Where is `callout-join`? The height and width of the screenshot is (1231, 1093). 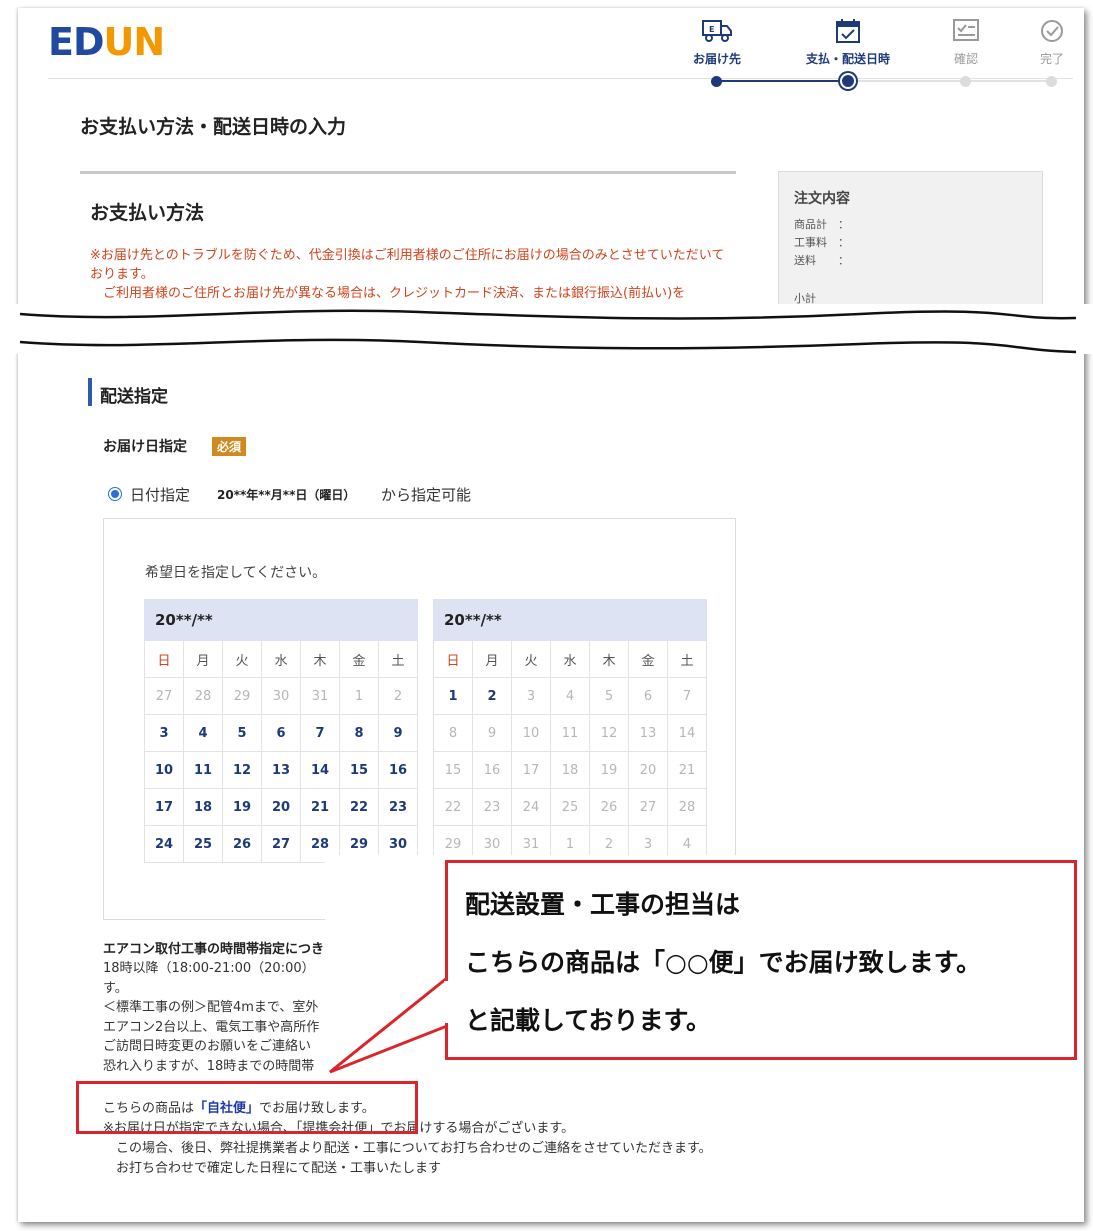 callout-join is located at coordinates (446, 1002).